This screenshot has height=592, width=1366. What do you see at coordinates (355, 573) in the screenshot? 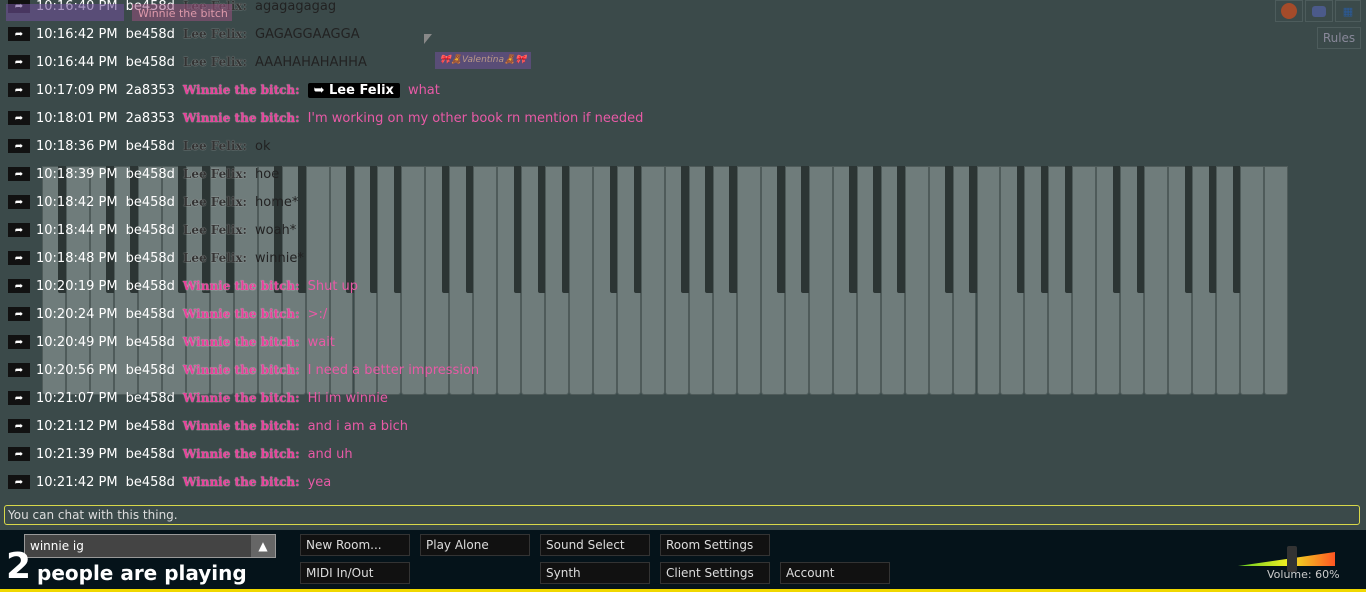
I see `midi-button: MIDI In/Out` at bounding box center [355, 573].